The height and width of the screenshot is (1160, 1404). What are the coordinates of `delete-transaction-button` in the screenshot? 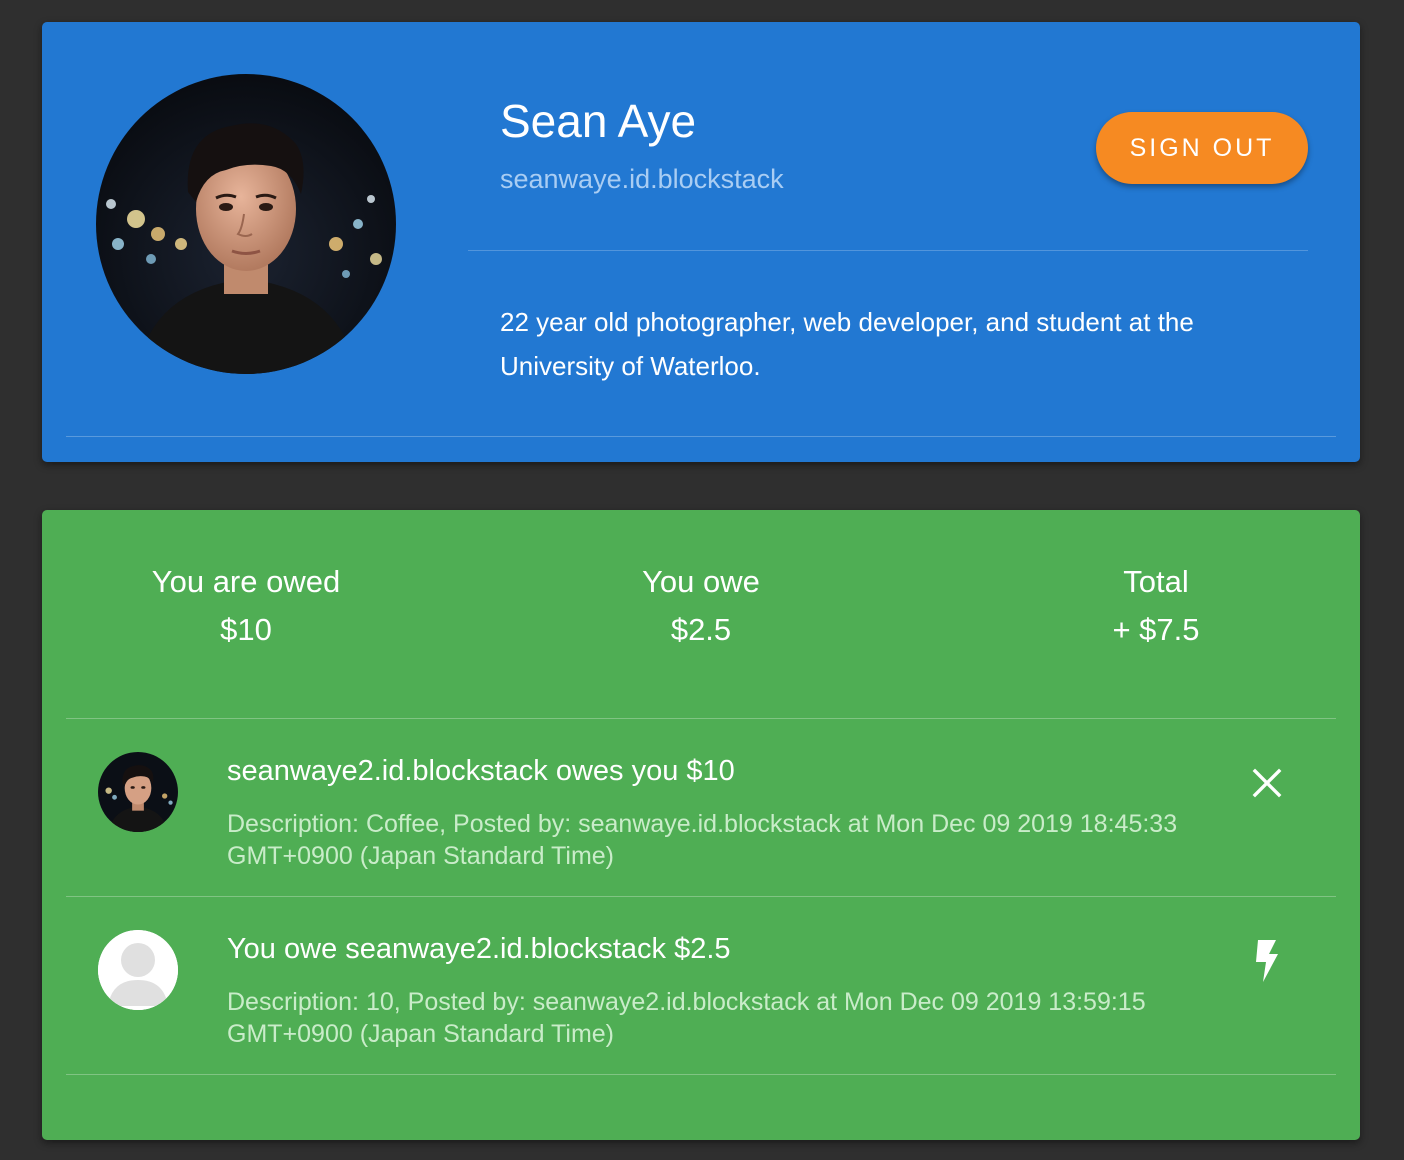 It's located at (1267, 783).